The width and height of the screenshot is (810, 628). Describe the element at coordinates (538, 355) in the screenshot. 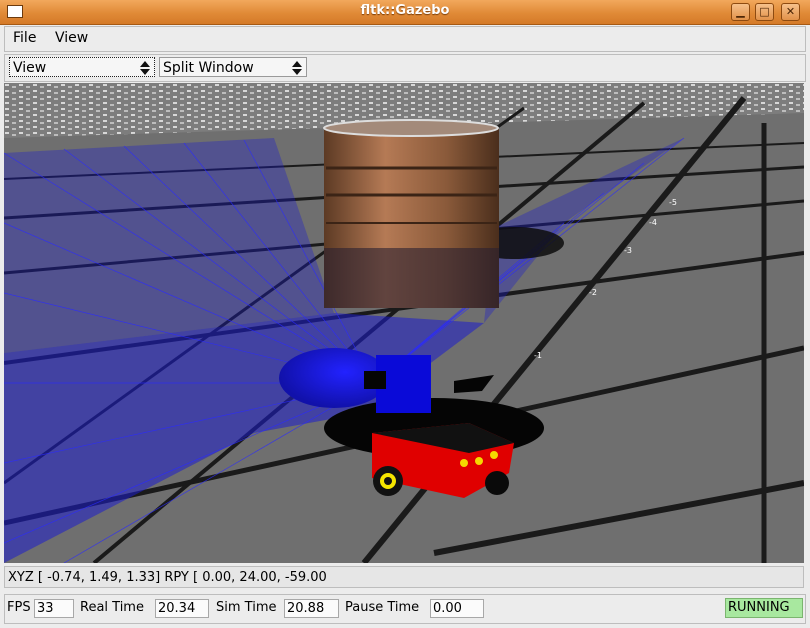

I see `axis-label: -1` at that location.